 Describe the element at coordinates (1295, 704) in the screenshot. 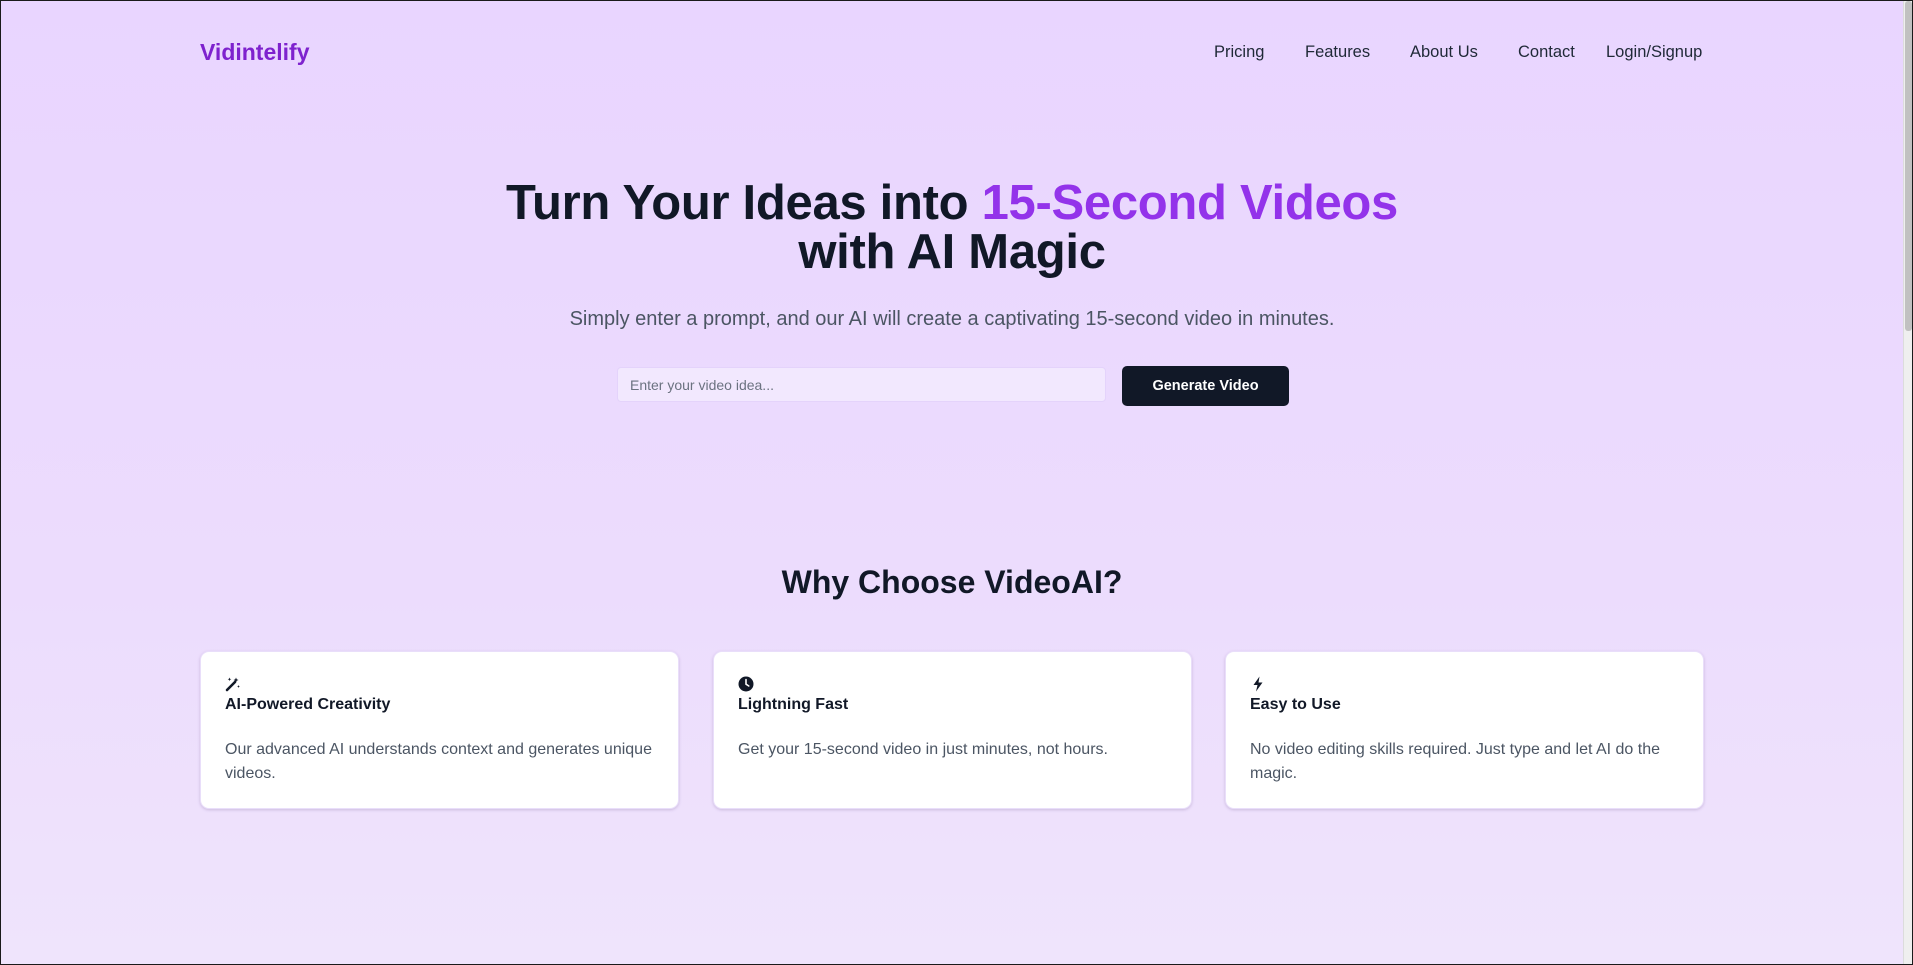

I see `feature-card-title: Easy to Use` at that location.